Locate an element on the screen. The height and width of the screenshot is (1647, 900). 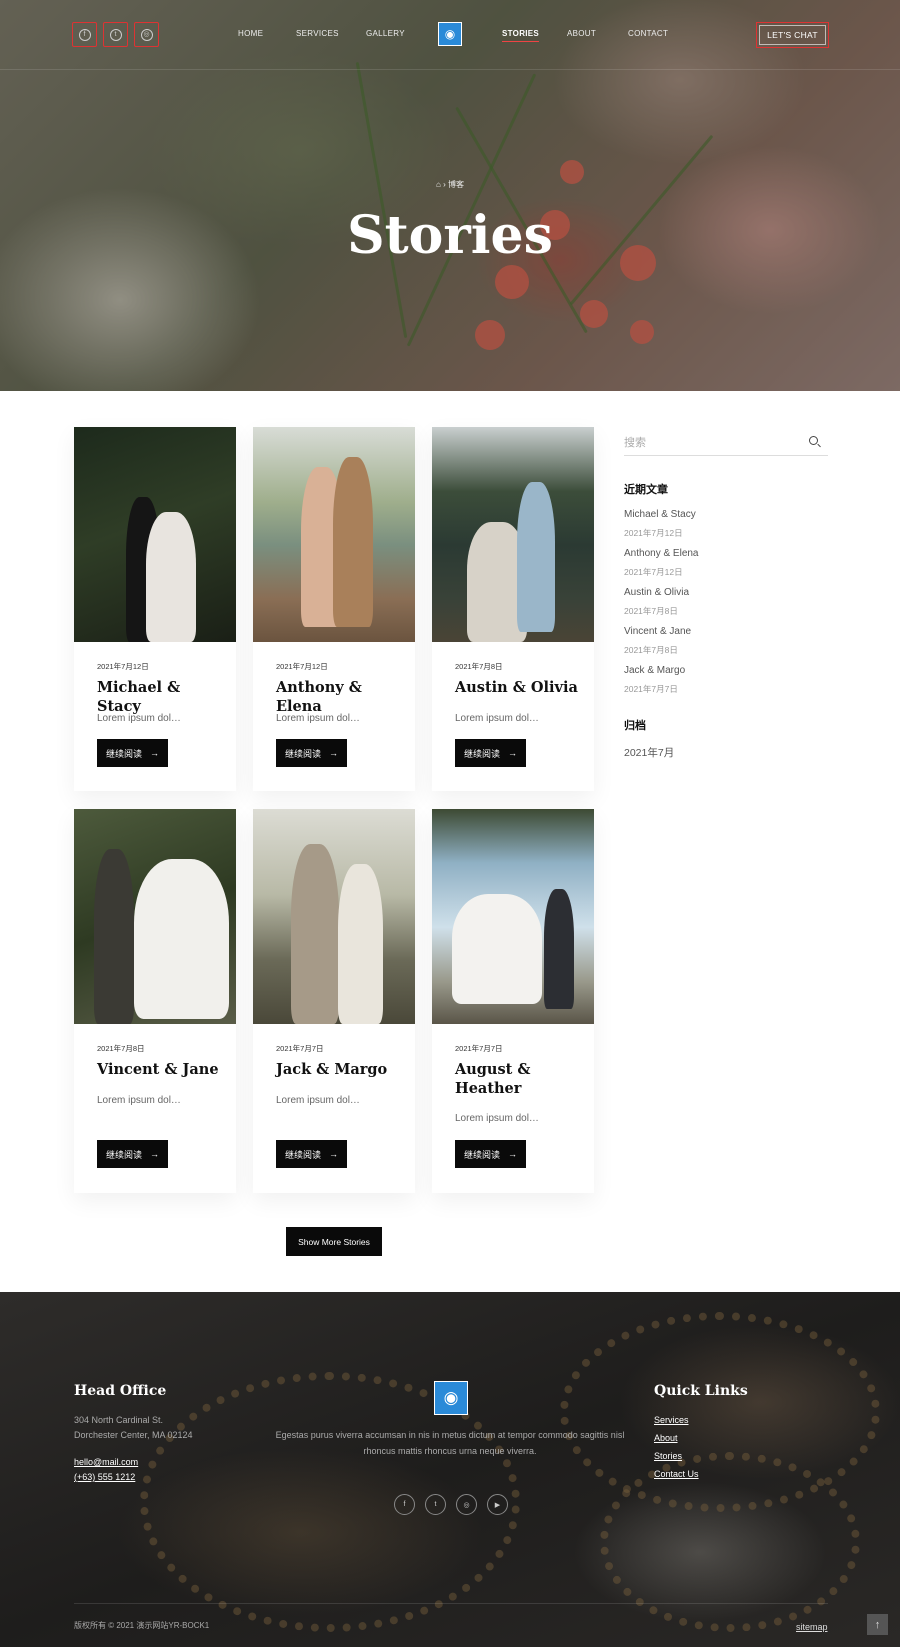
recent-post-link: Anthony & Elena is located at coordinates (661, 553).